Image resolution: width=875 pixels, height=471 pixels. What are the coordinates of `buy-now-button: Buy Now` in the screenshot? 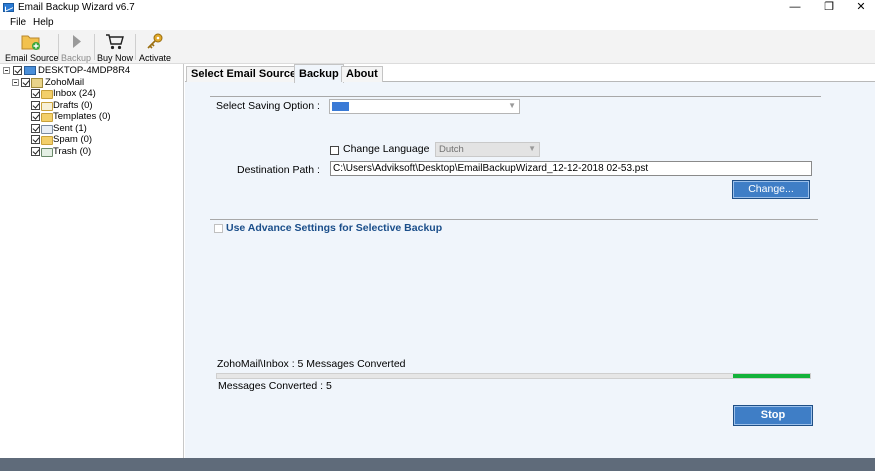 It's located at (115, 48).